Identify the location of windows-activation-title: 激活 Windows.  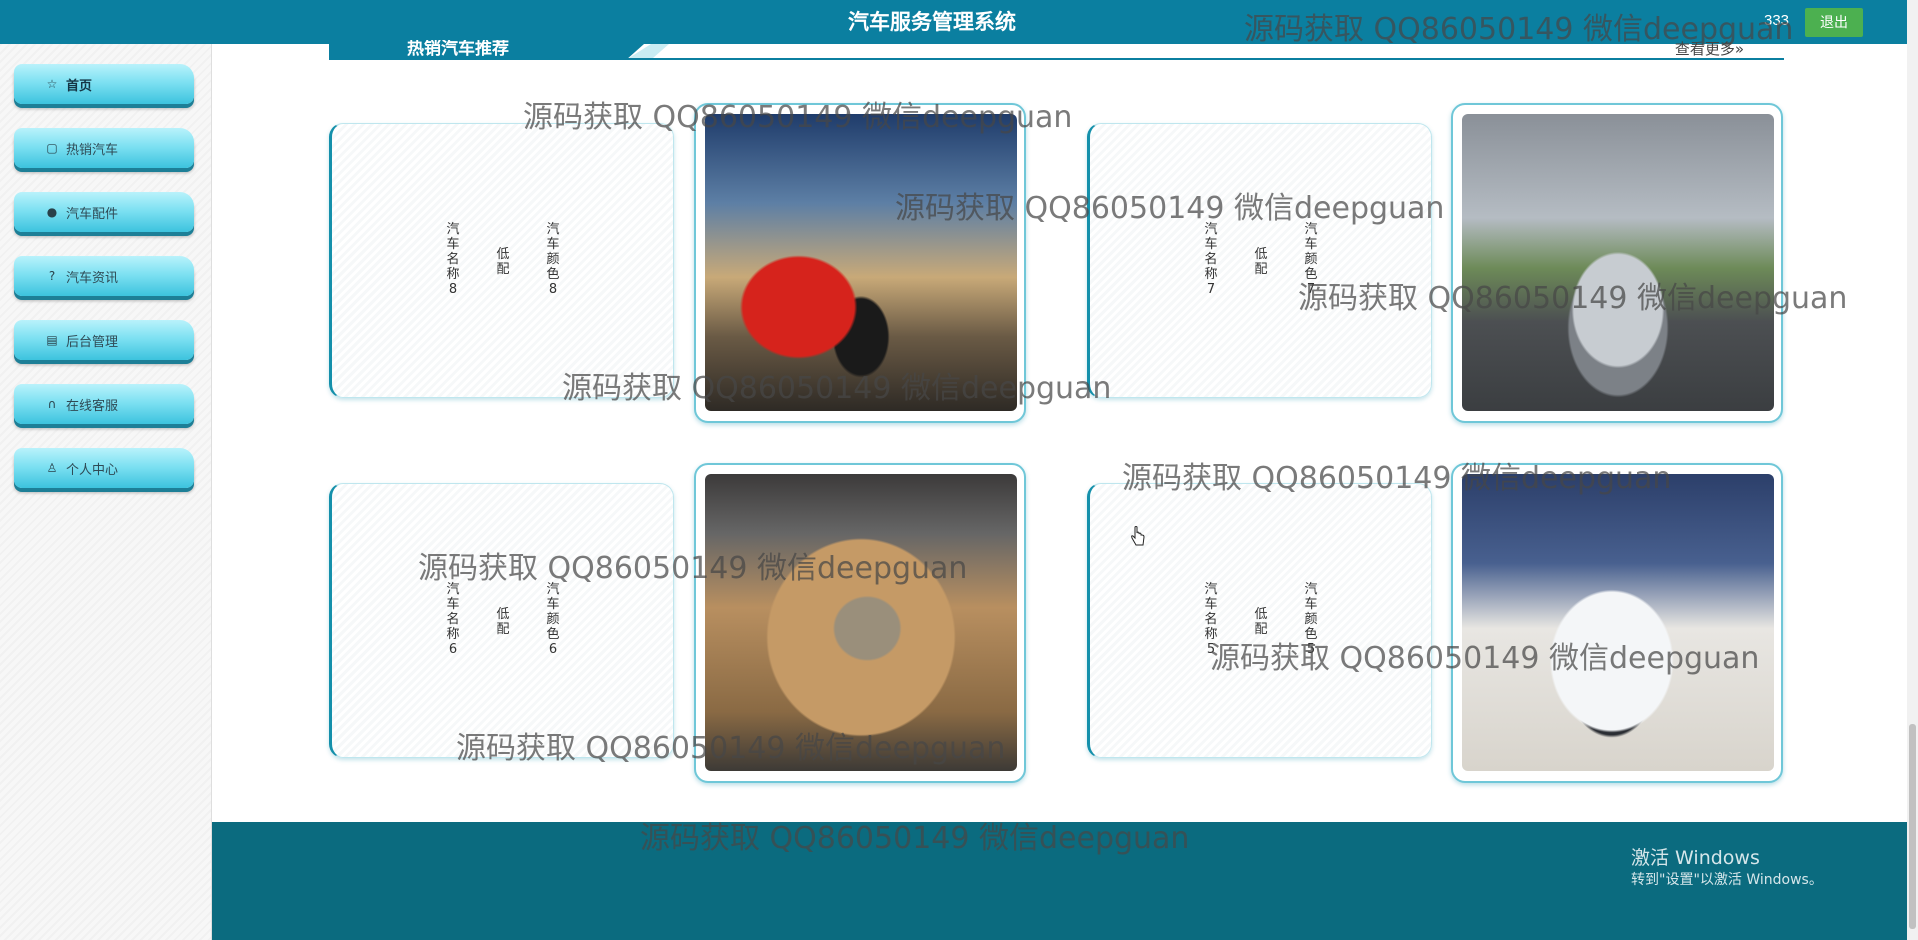
(1695, 858).